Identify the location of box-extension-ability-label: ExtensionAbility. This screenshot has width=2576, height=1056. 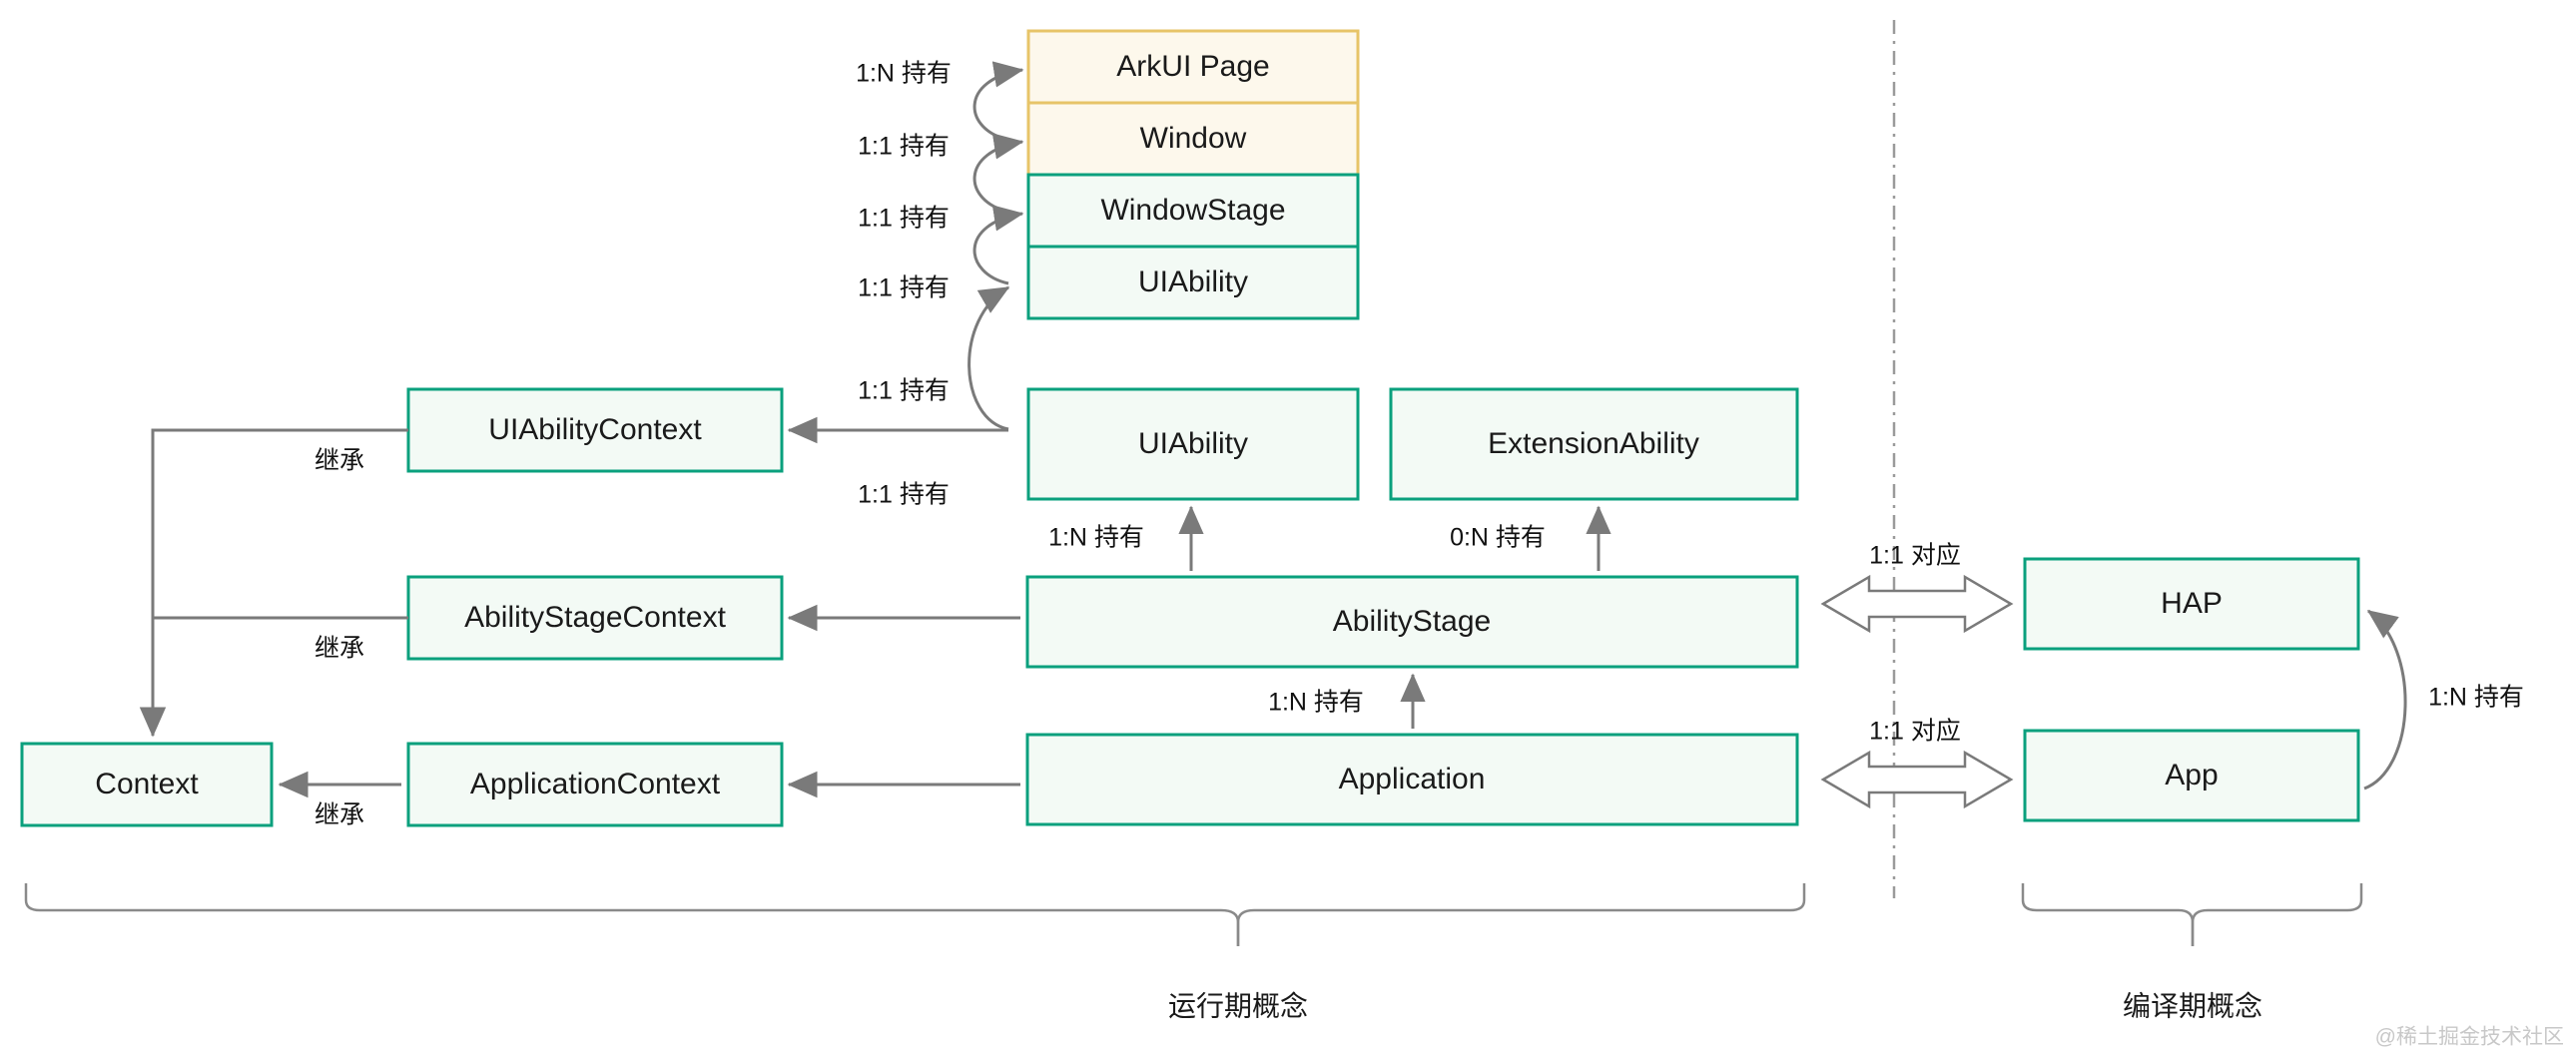
(1593, 443).